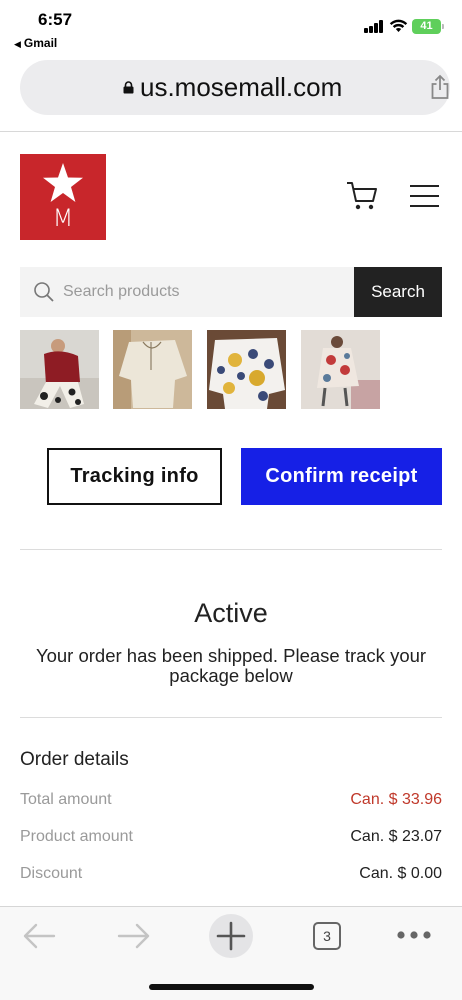  I want to click on detail-value: Can. $ 0.00, so click(400, 873).